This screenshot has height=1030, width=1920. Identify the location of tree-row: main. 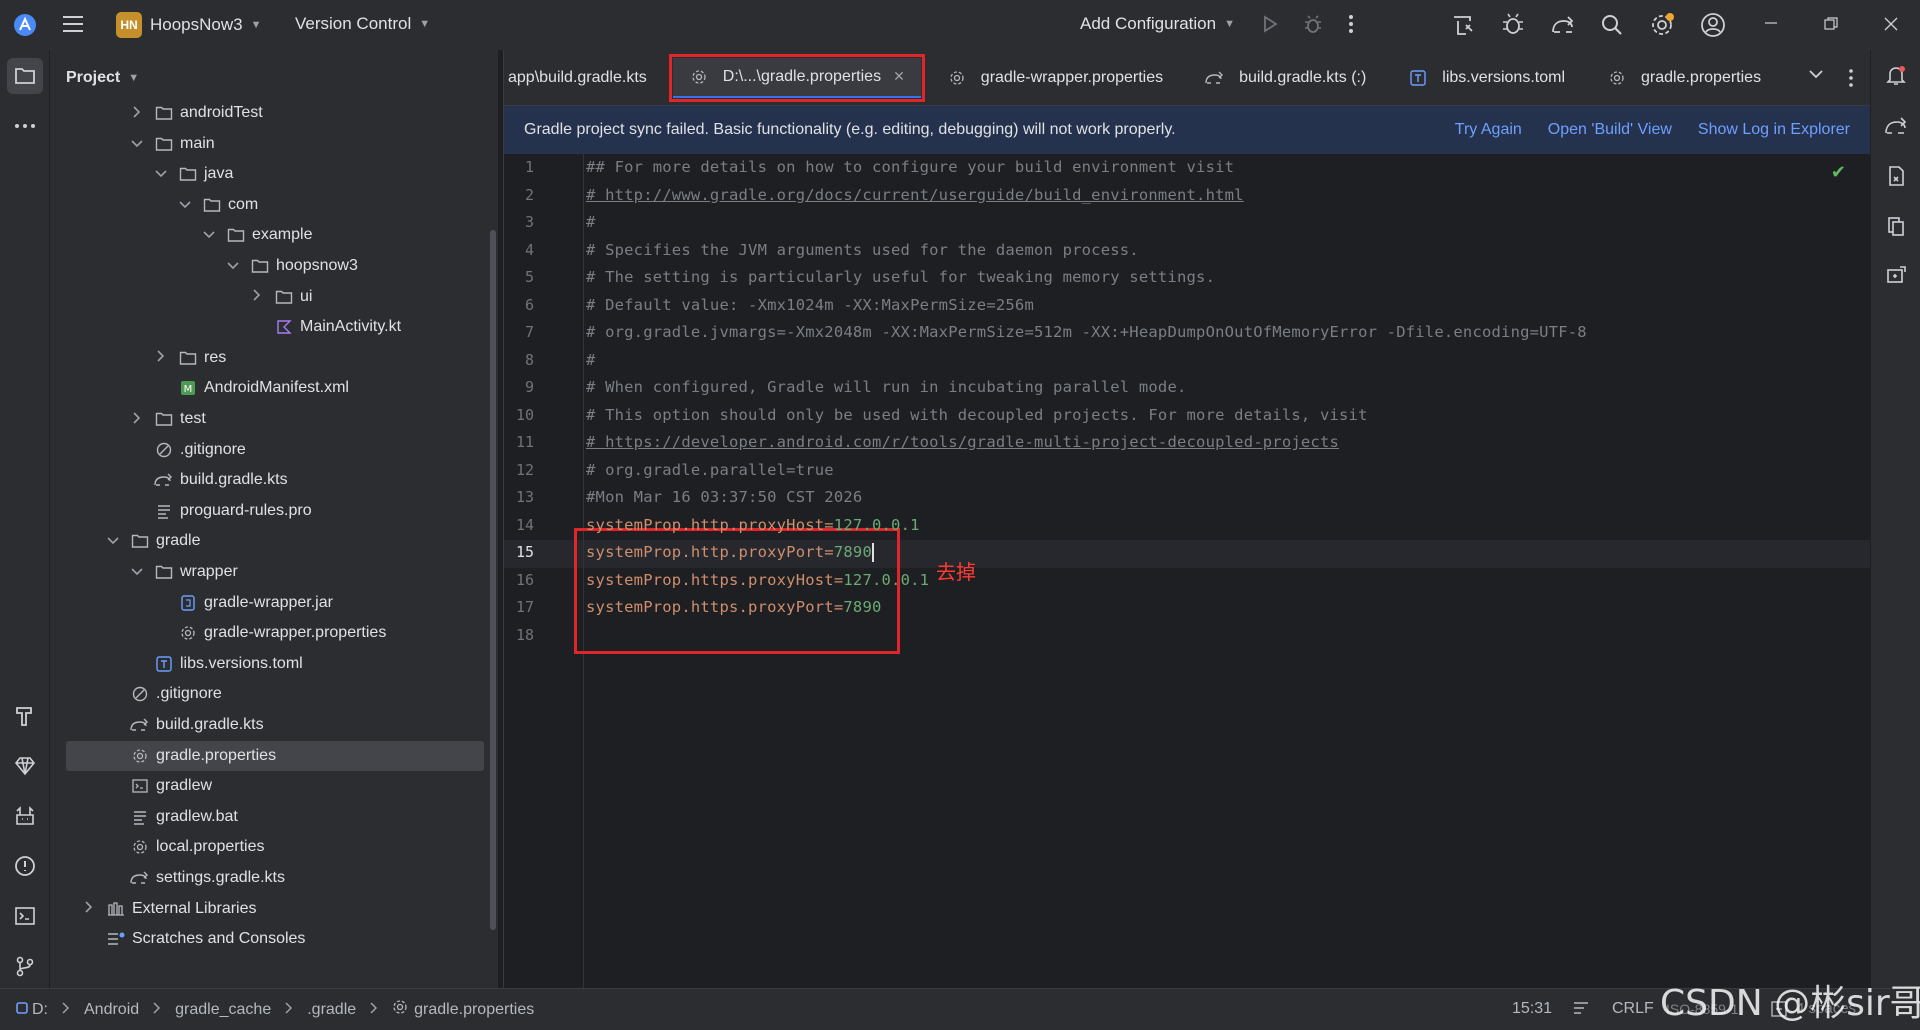
(275, 144).